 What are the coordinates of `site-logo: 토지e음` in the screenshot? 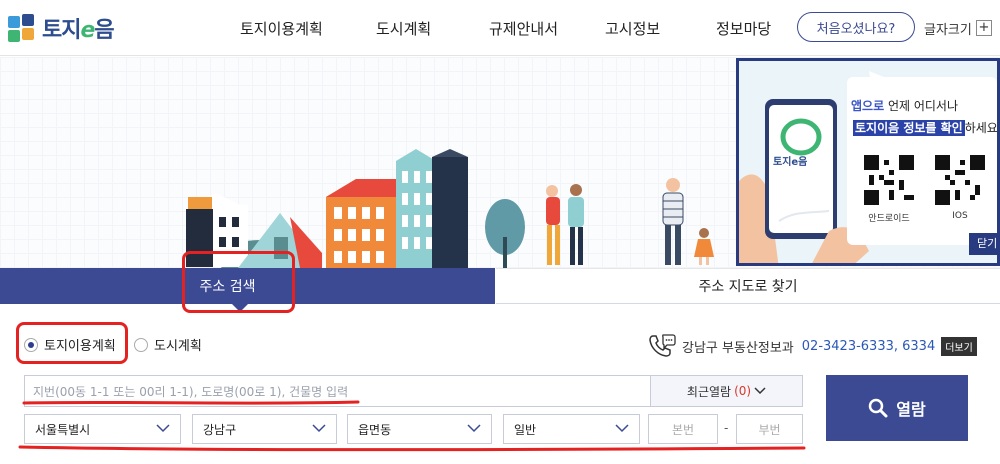 It's located at (61, 28).